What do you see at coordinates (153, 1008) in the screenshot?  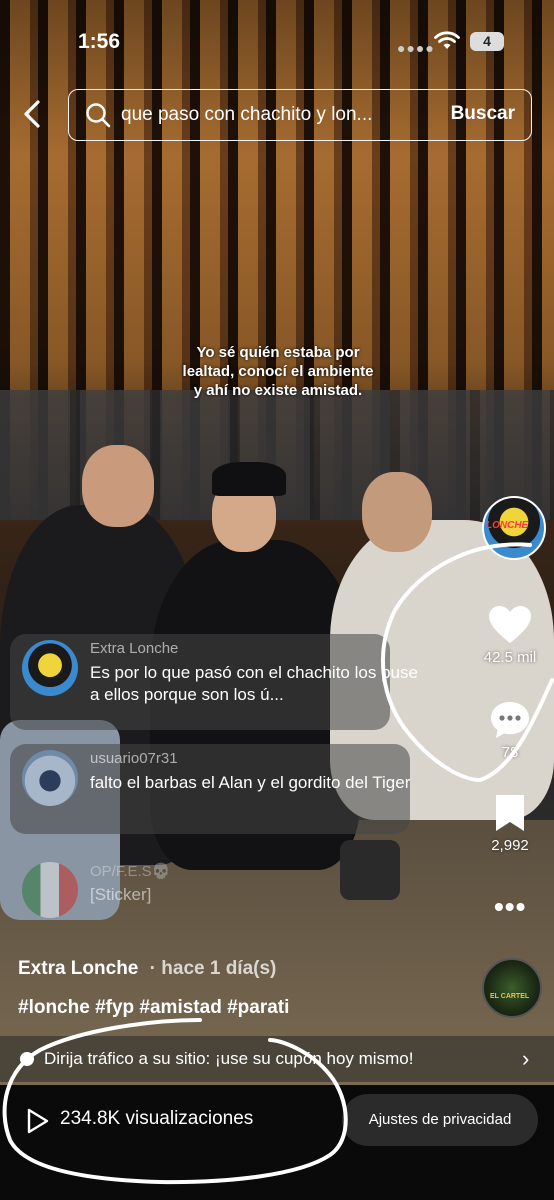 I see `hashtags: #lonche #fyp #amistad #parati` at bounding box center [153, 1008].